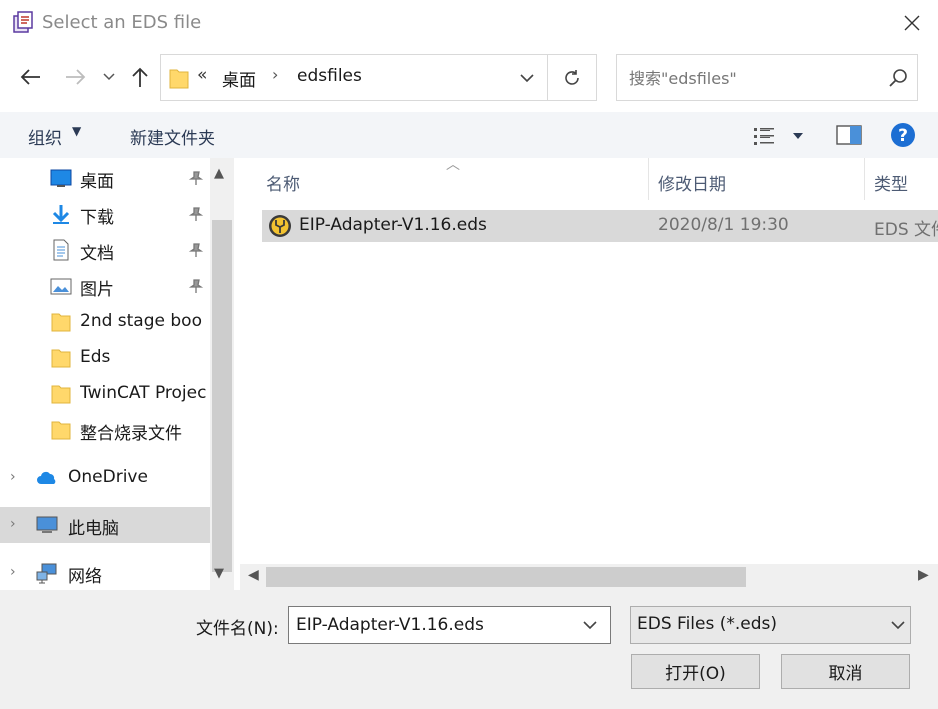 The height and width of the screenshot is (709, 938). I want to click on refresh-button, so click(572, 77).